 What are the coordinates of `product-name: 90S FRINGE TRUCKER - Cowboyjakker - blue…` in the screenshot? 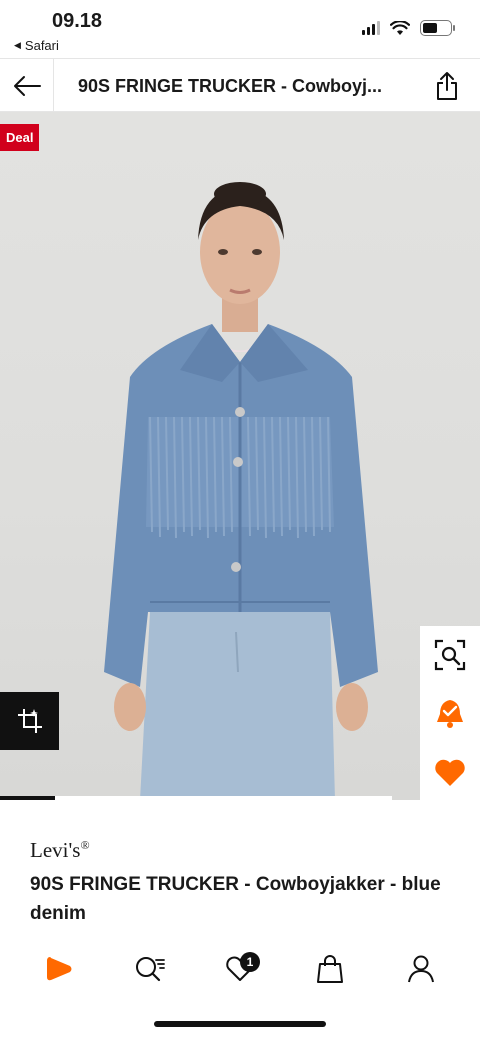 It's located at (235, 899).